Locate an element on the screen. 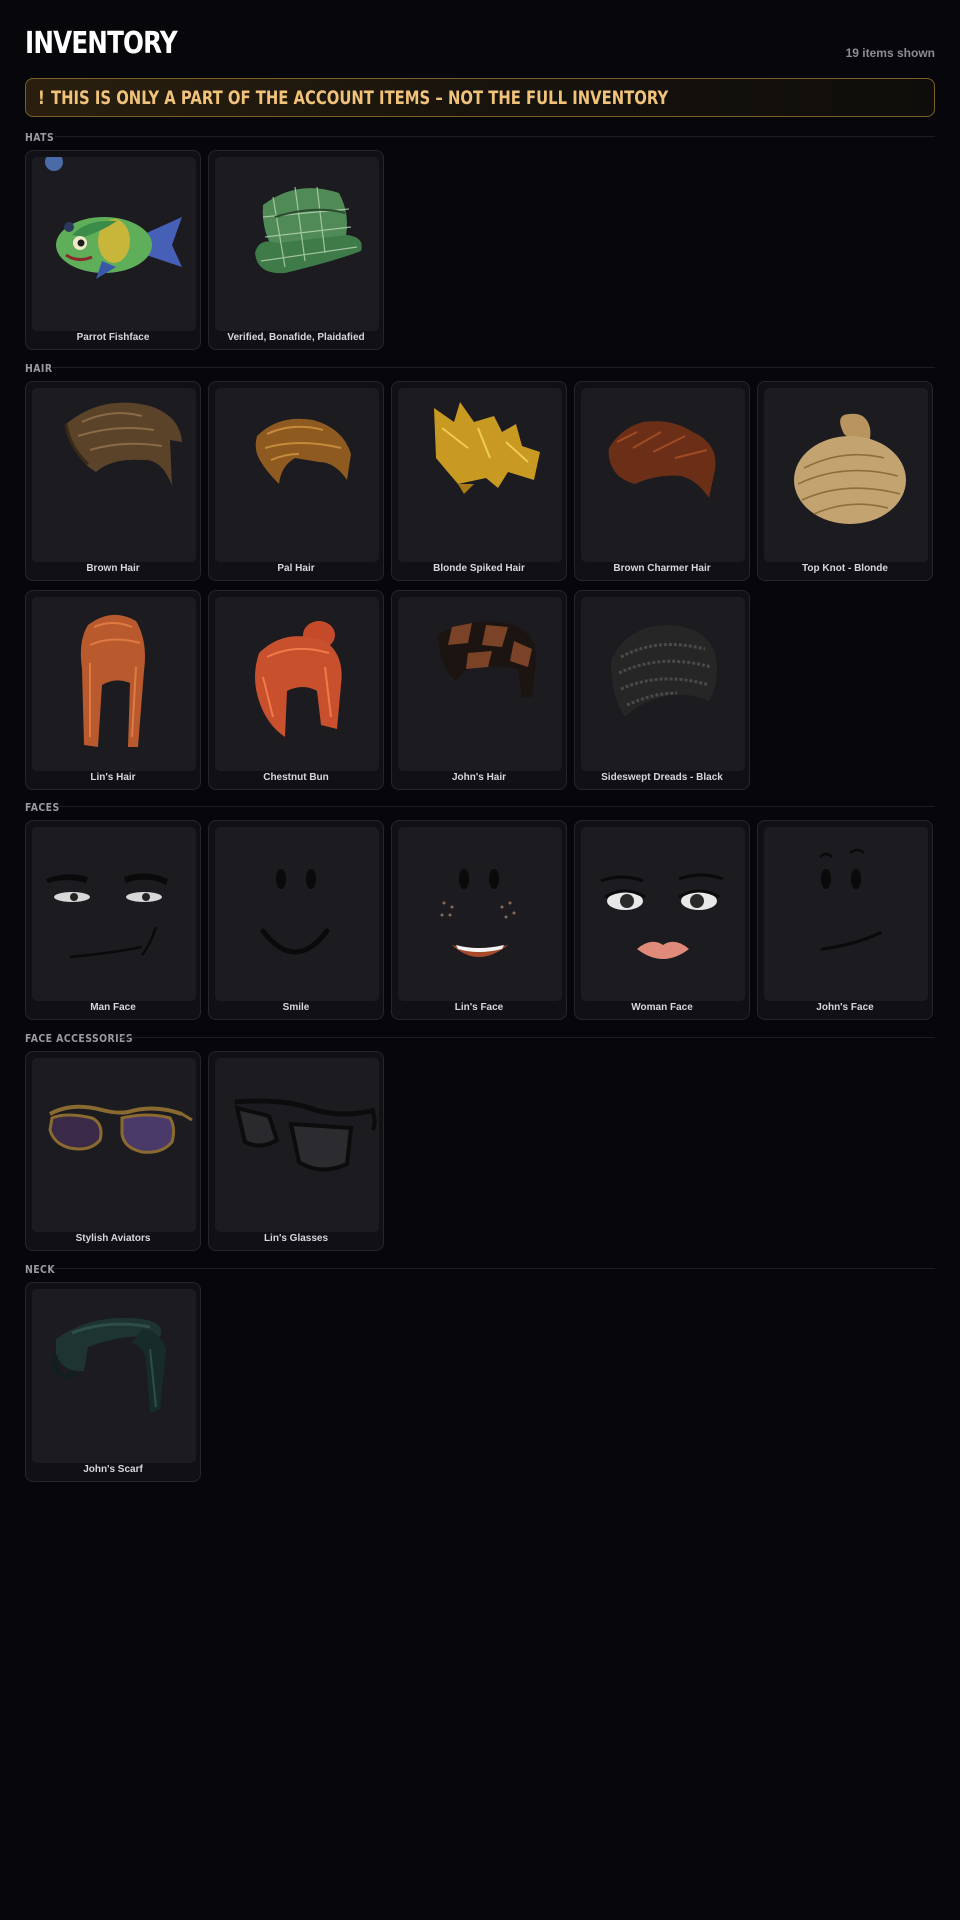  items-count: 19 items shown is located at coordinates (890, 53).